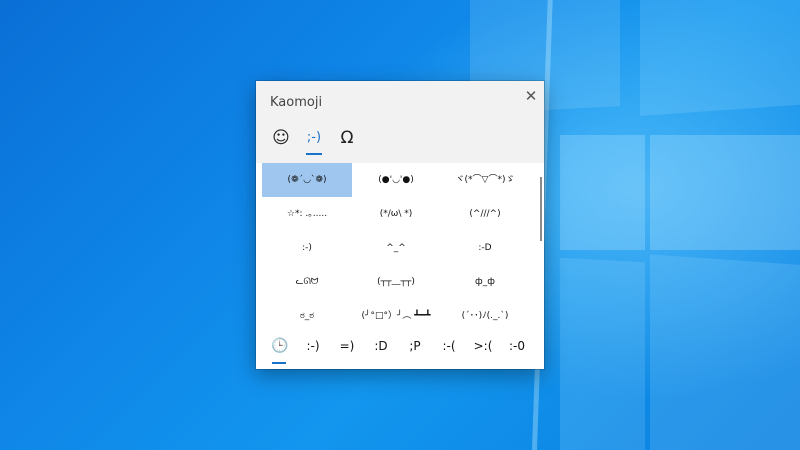 Image resolution: width=800 pixels, height=450 pixels. I want to click on kaomoji-item: ^_^, so click(396, 248).